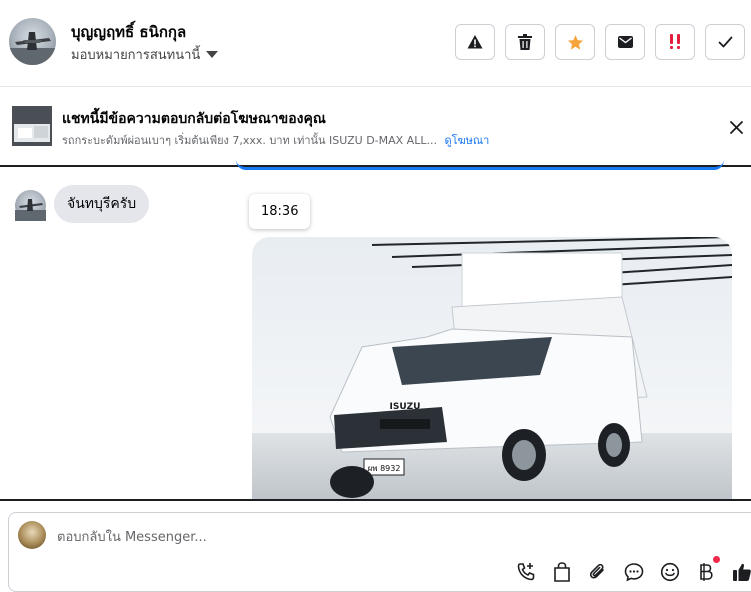  Describe the element at coordinates (194, 119) in the screenshot. I see `ad-banner-title: แชทนี้มีข้อความตอบกลับต่อโฆษณาของคุณ` at that location.